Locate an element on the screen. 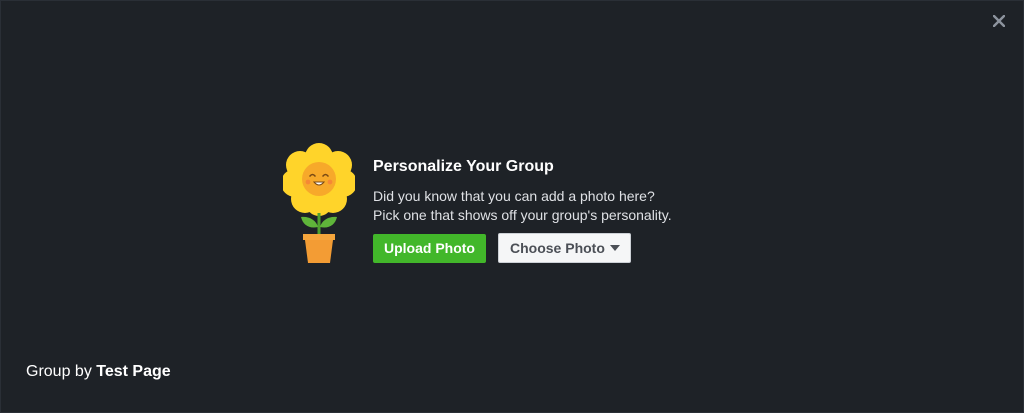 The height and width of the screenshot is (413, 1024). caret-down-icon is located at coordinates (614, 248).